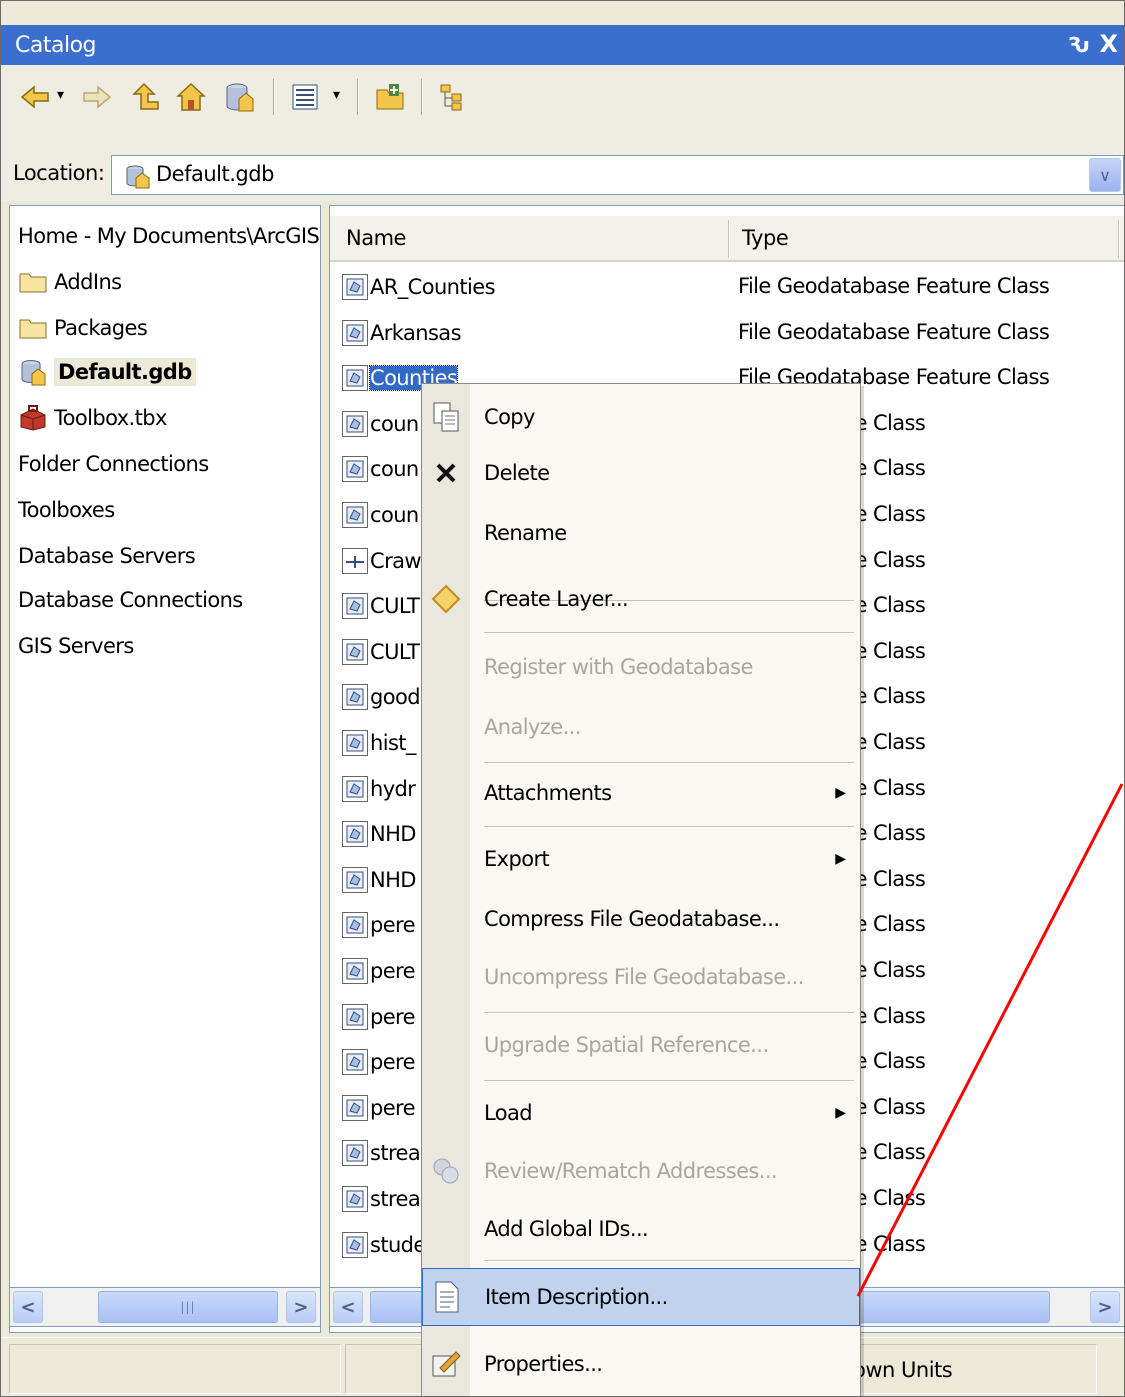 The image size is (1125, 1397). What do you see at coordinates (562, 45) in the screenshot?
I see `title-bar: Catalog Ԅ X` at bounding box center [562, 45].